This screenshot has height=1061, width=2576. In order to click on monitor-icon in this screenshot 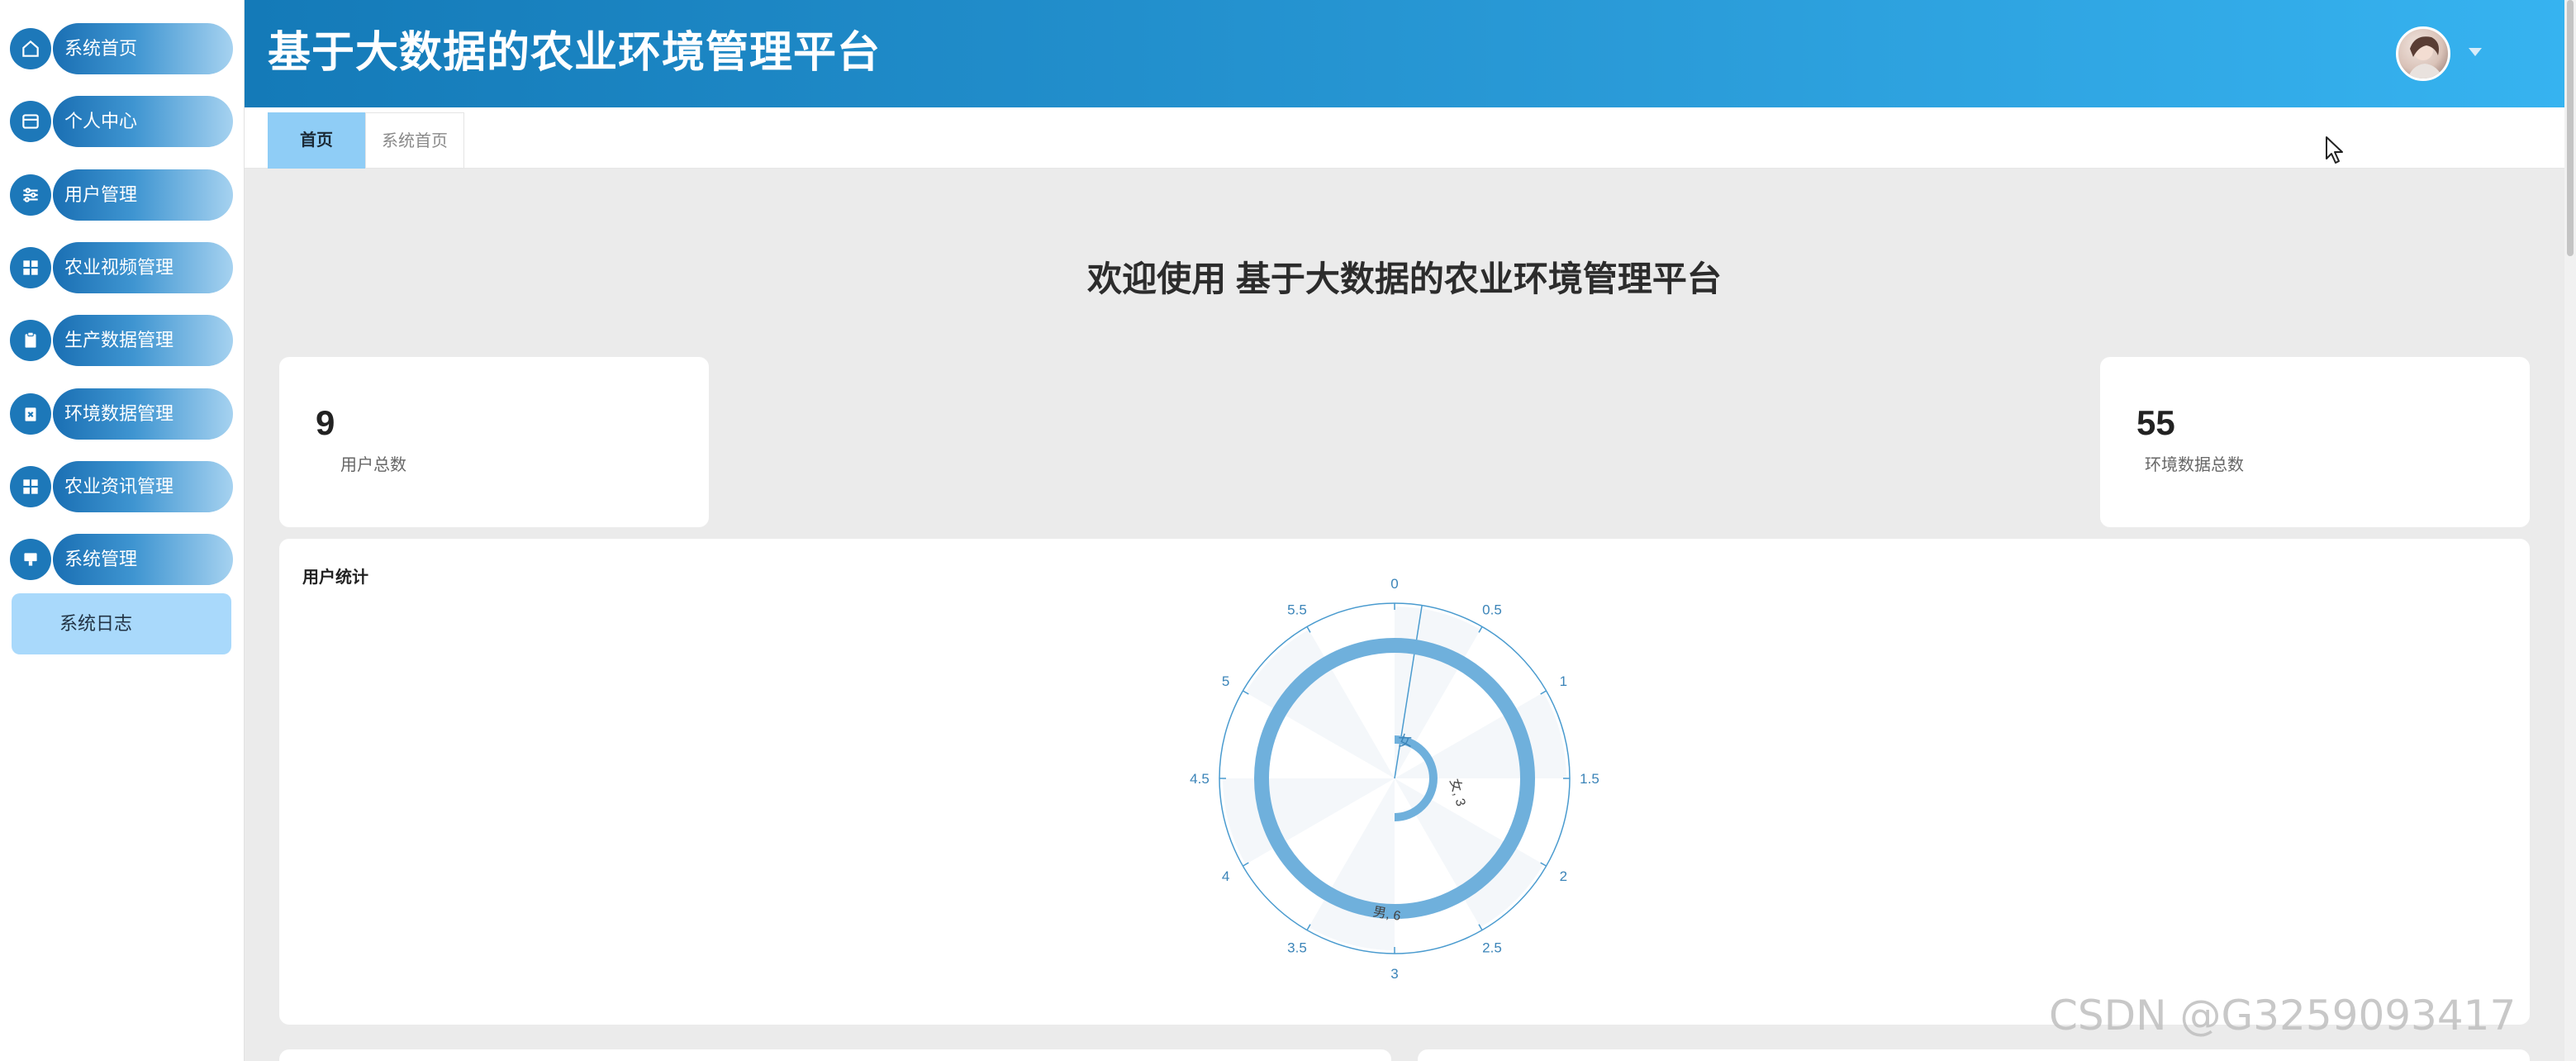, I will do `click(30, 559)`.